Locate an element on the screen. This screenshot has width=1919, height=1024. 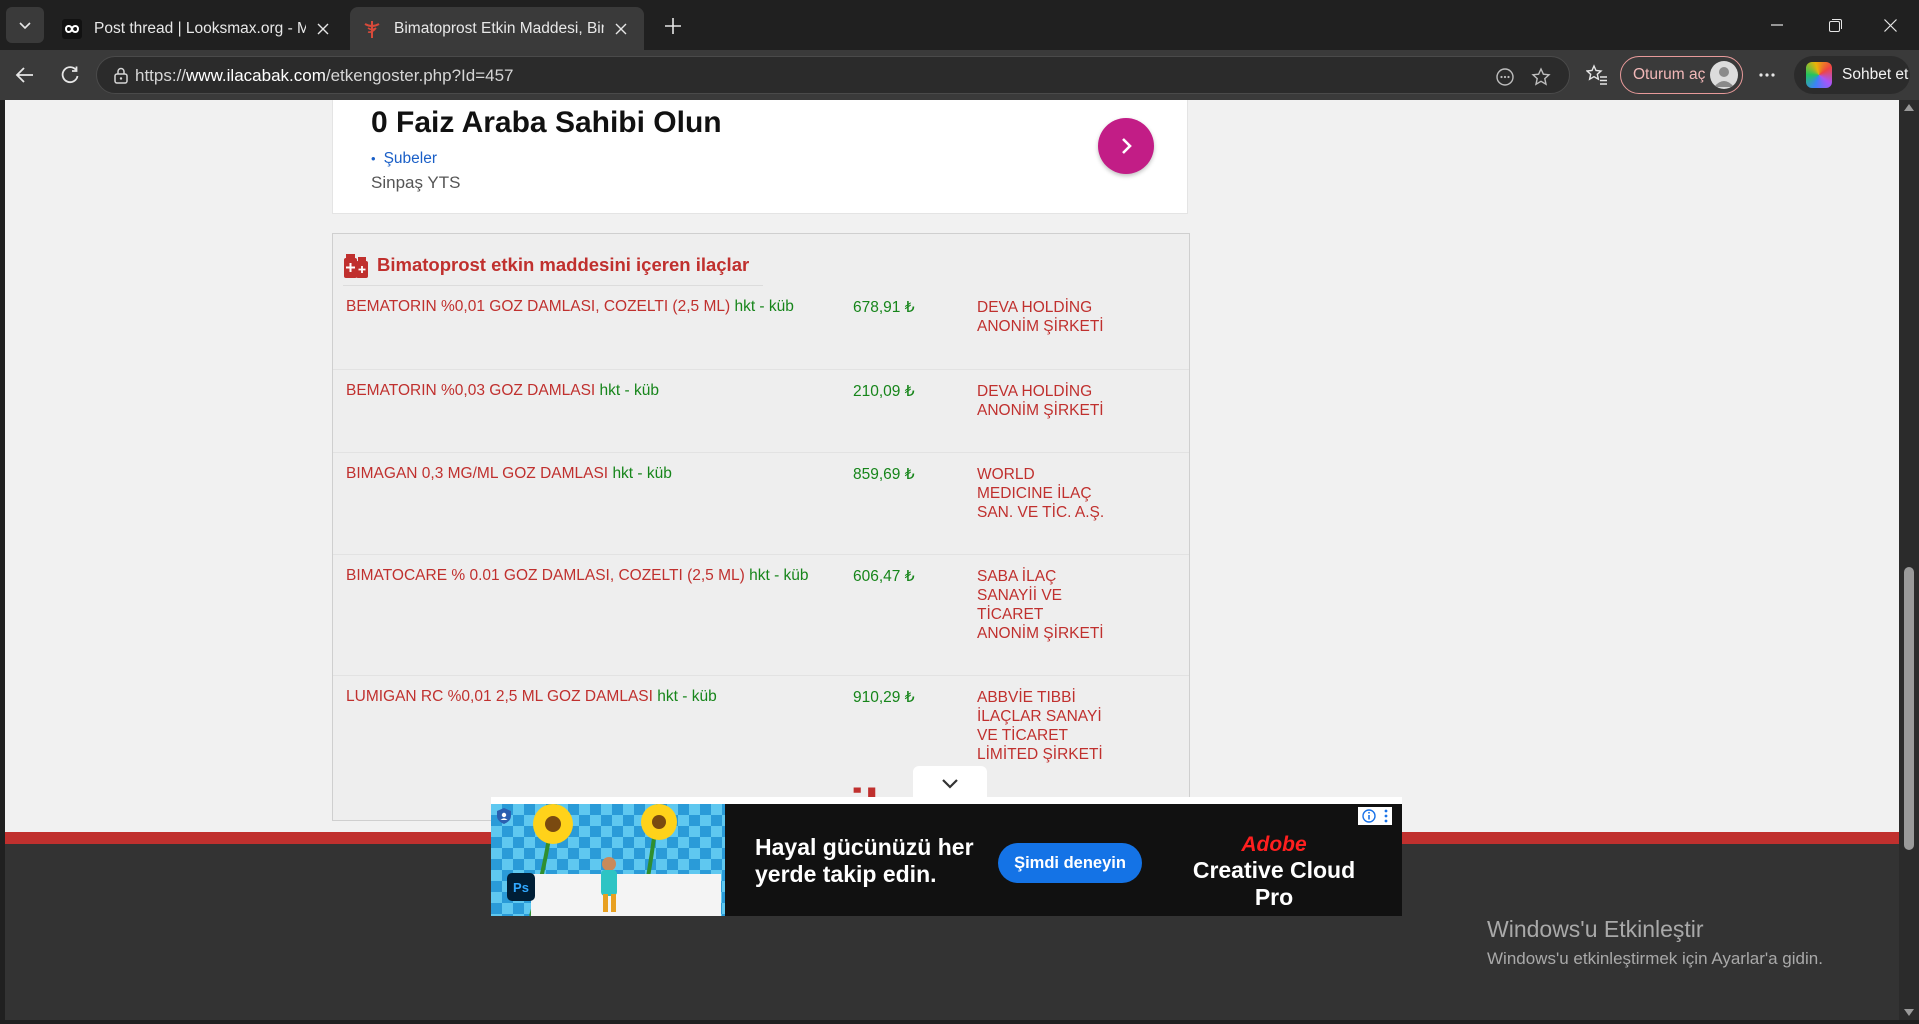
tab-bimatoprost: Bimatoprost Etkin Maddesi, Bimatoprost is located at coordinates (497, 28).